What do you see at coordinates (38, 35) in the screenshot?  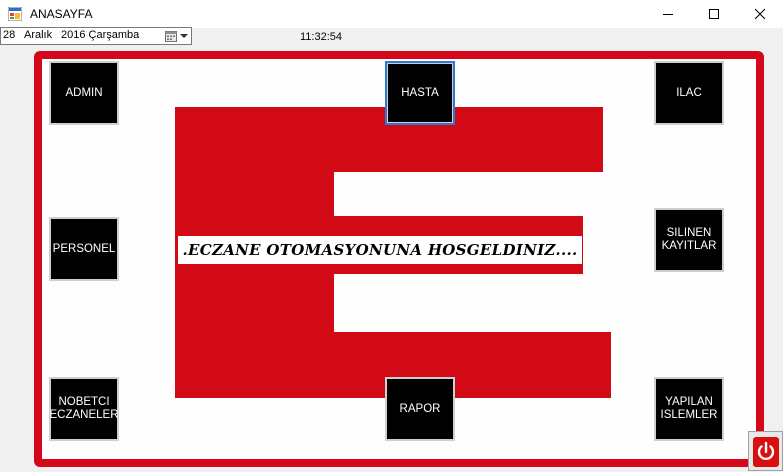 I see `date-month: Aralık` at bounding box center [38, 35].